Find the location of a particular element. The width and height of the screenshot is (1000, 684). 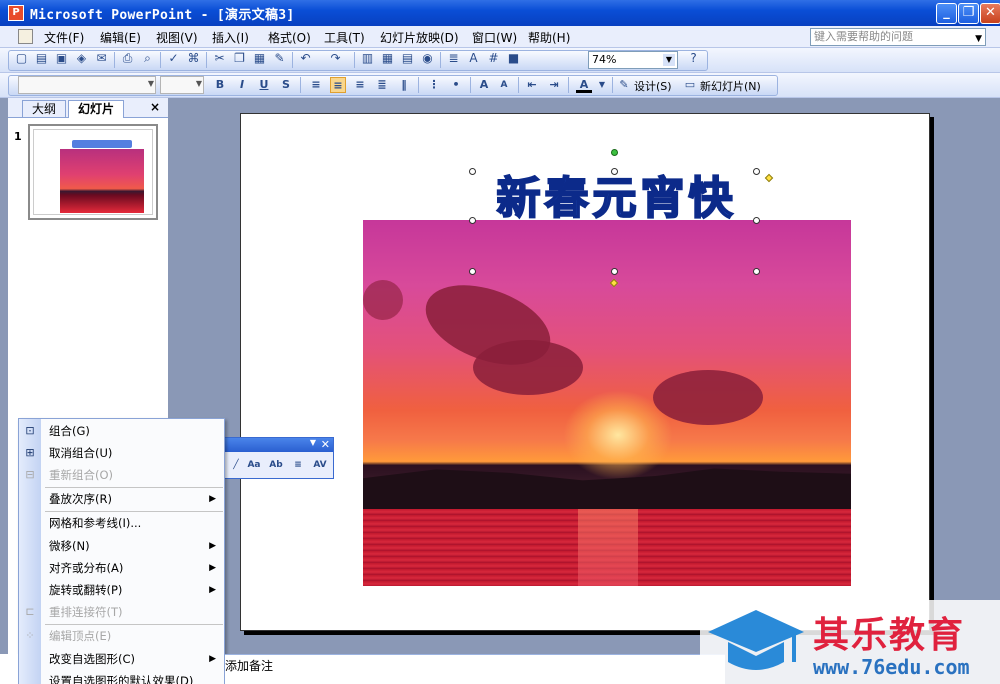

close-icon: × is located at coordinates (155, 107).